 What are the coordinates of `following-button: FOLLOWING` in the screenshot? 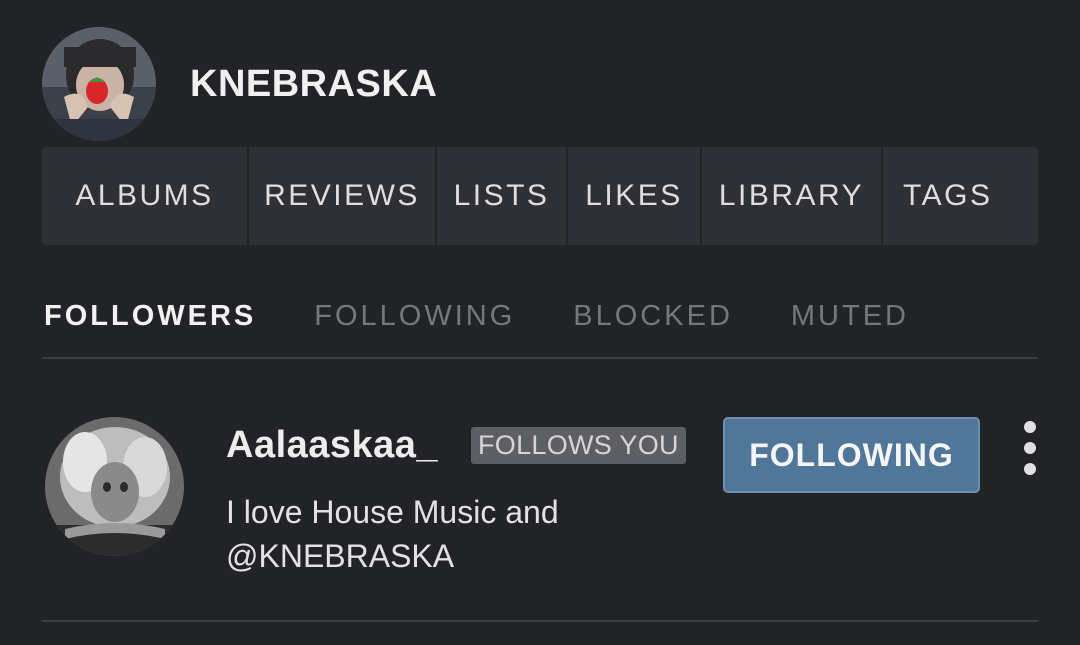 It's located at (851, 455).